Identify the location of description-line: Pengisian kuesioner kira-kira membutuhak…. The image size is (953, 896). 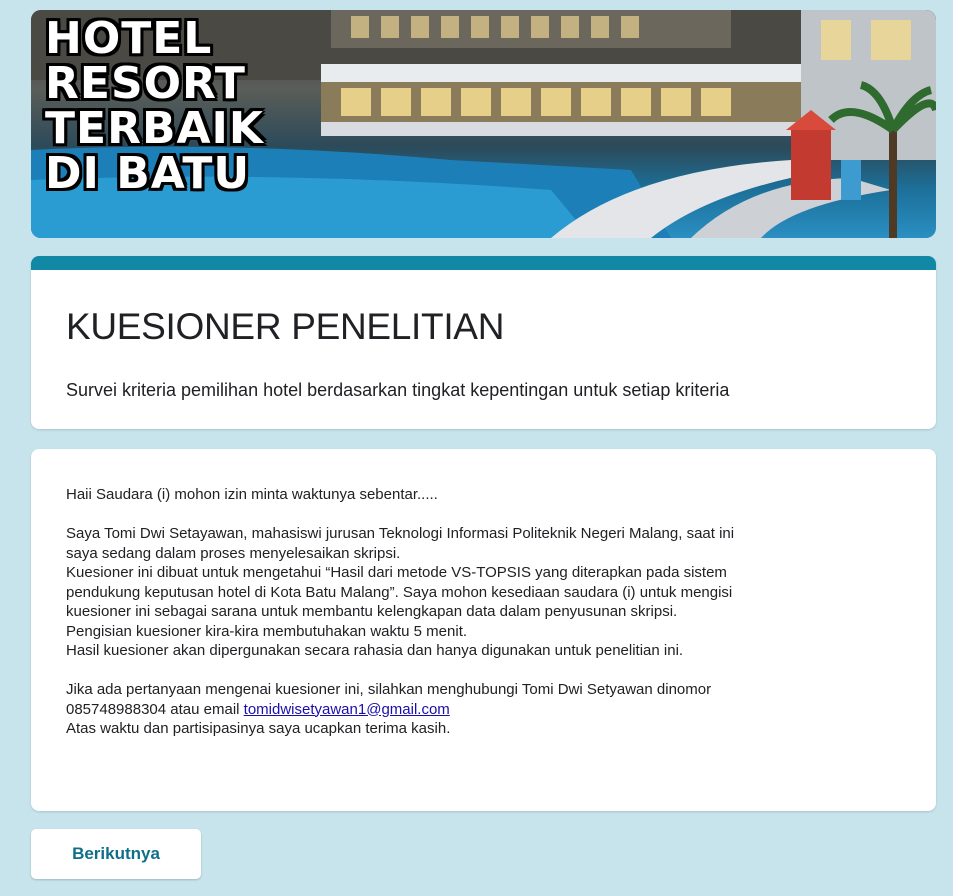
(267, 631).